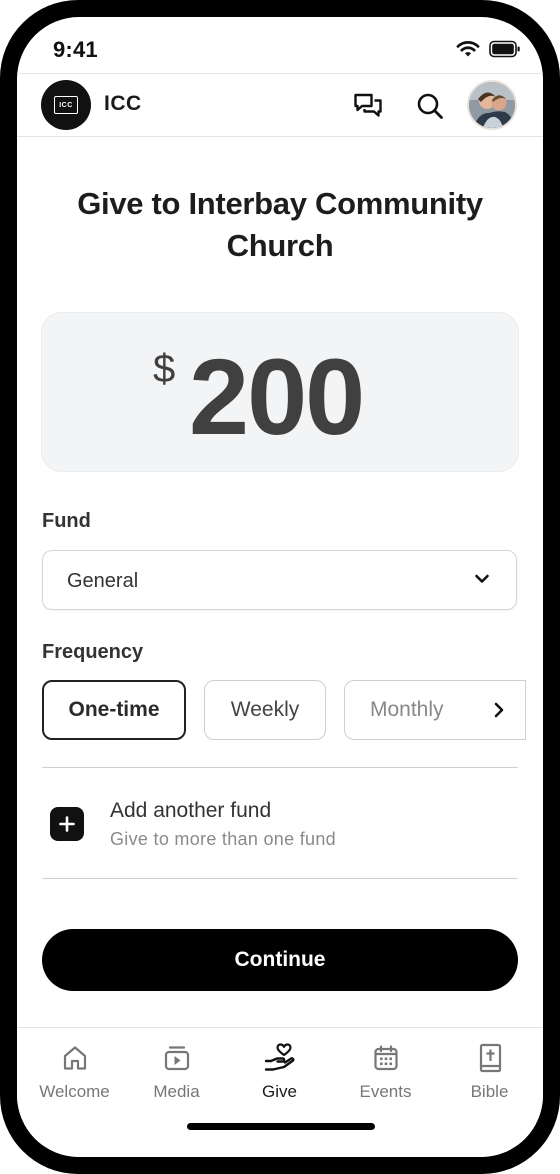 This screenshot has height=1174, width=560. I want to click on frequency-option-weekly: Weekly, so click(265, 710).